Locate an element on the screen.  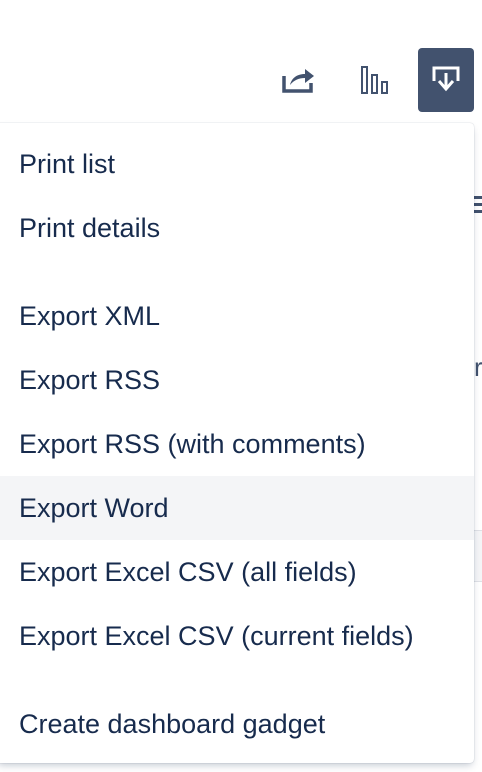
export-icon is located at coordinates (446, 79).